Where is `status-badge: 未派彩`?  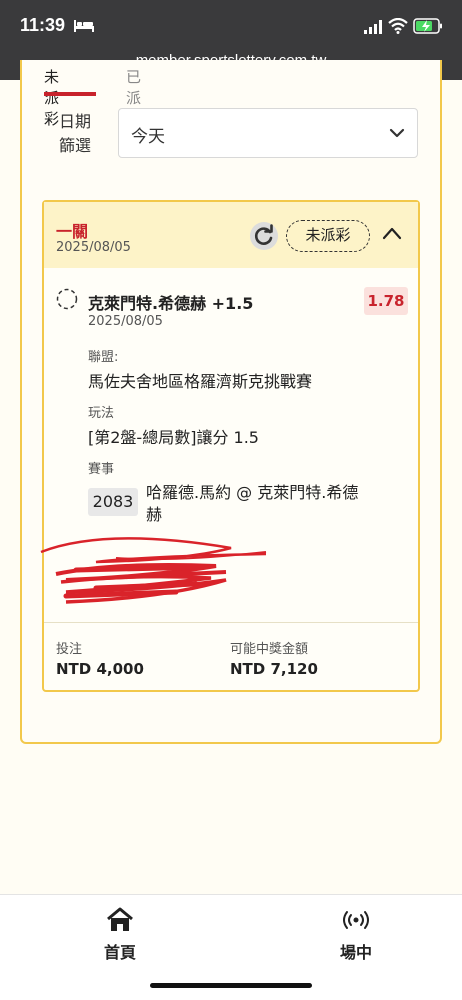 status-badge: 未派彩 is located at coordinates (328, 236).